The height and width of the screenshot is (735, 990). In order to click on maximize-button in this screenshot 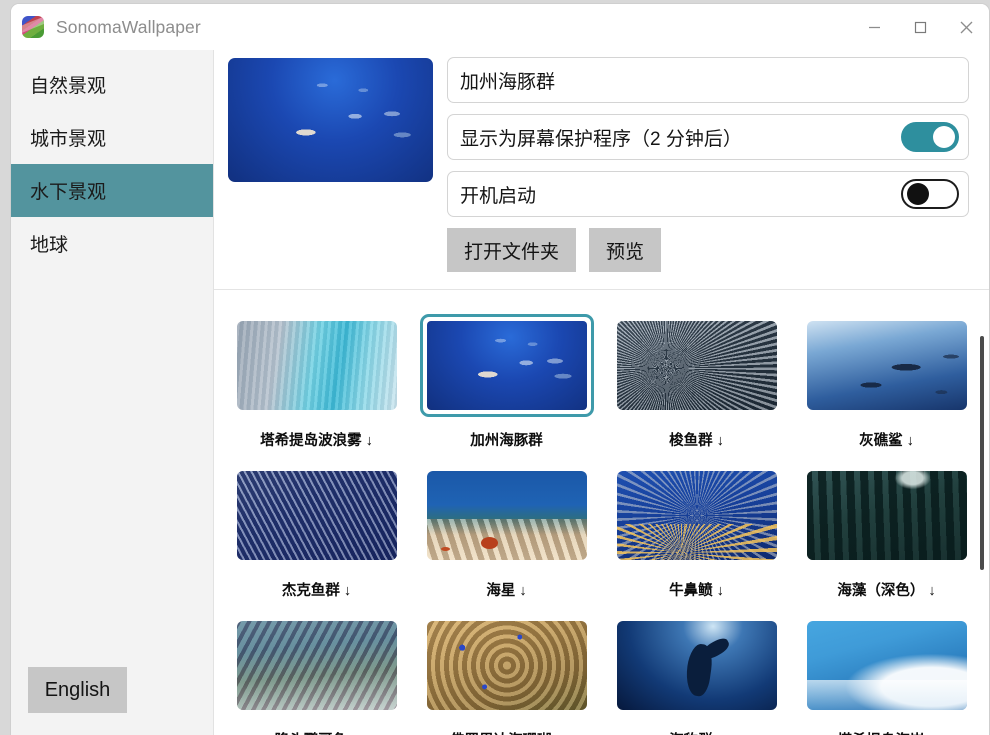, I will do `click(920, 27)`.